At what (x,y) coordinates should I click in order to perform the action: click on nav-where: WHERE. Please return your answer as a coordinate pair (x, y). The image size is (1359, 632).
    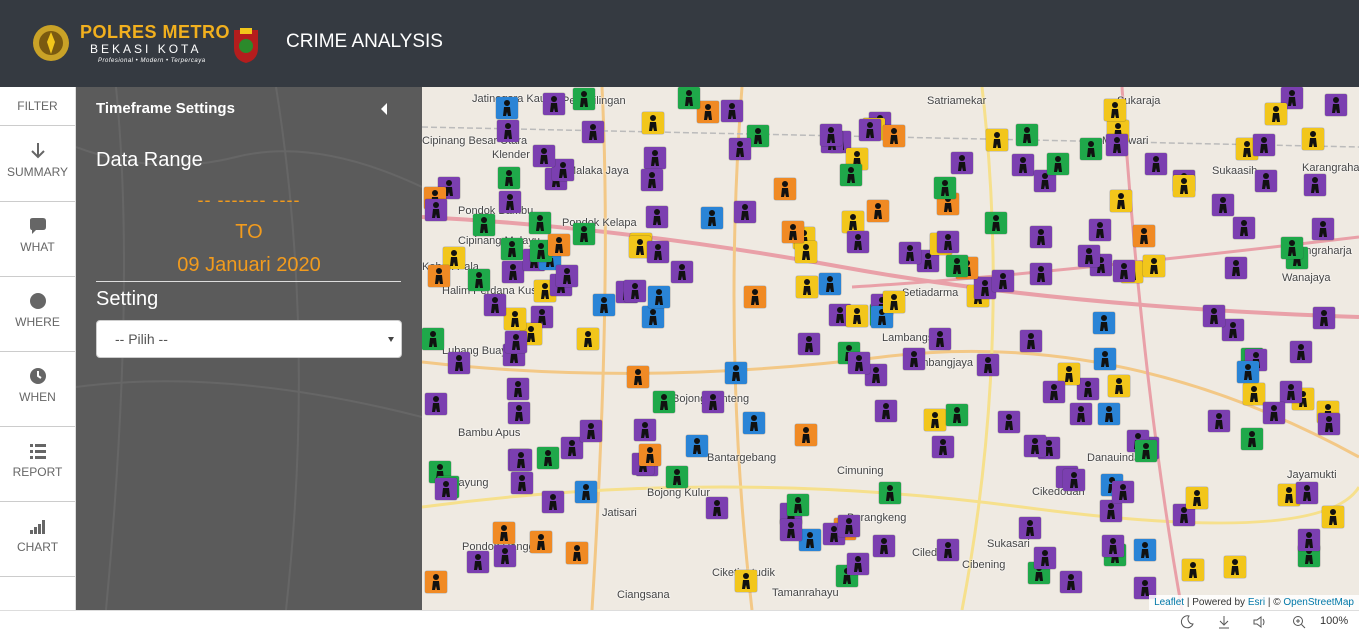
    Looking at the image, I should click on (37, 314).